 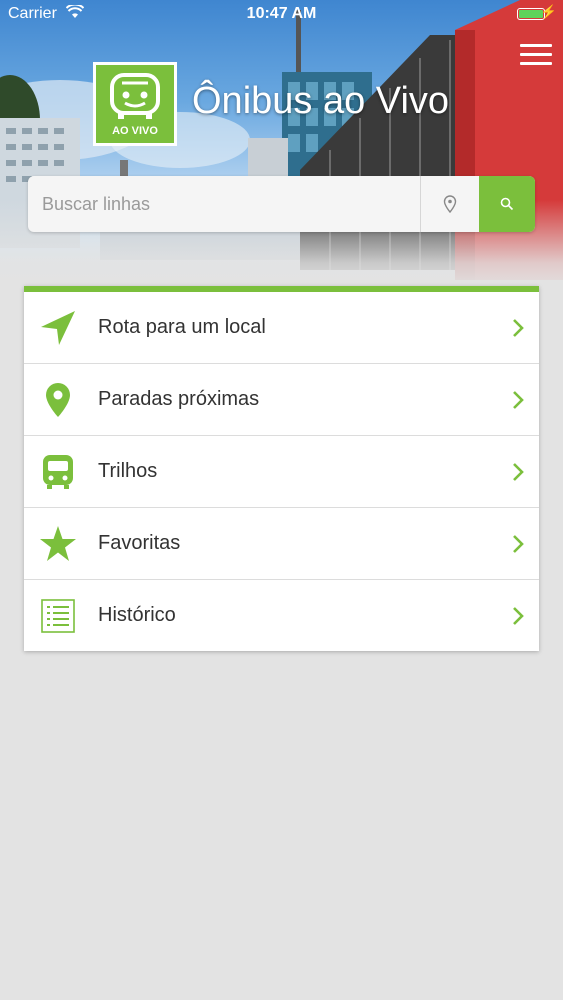 I want to click on search-bar, so click(x=281, y=204).